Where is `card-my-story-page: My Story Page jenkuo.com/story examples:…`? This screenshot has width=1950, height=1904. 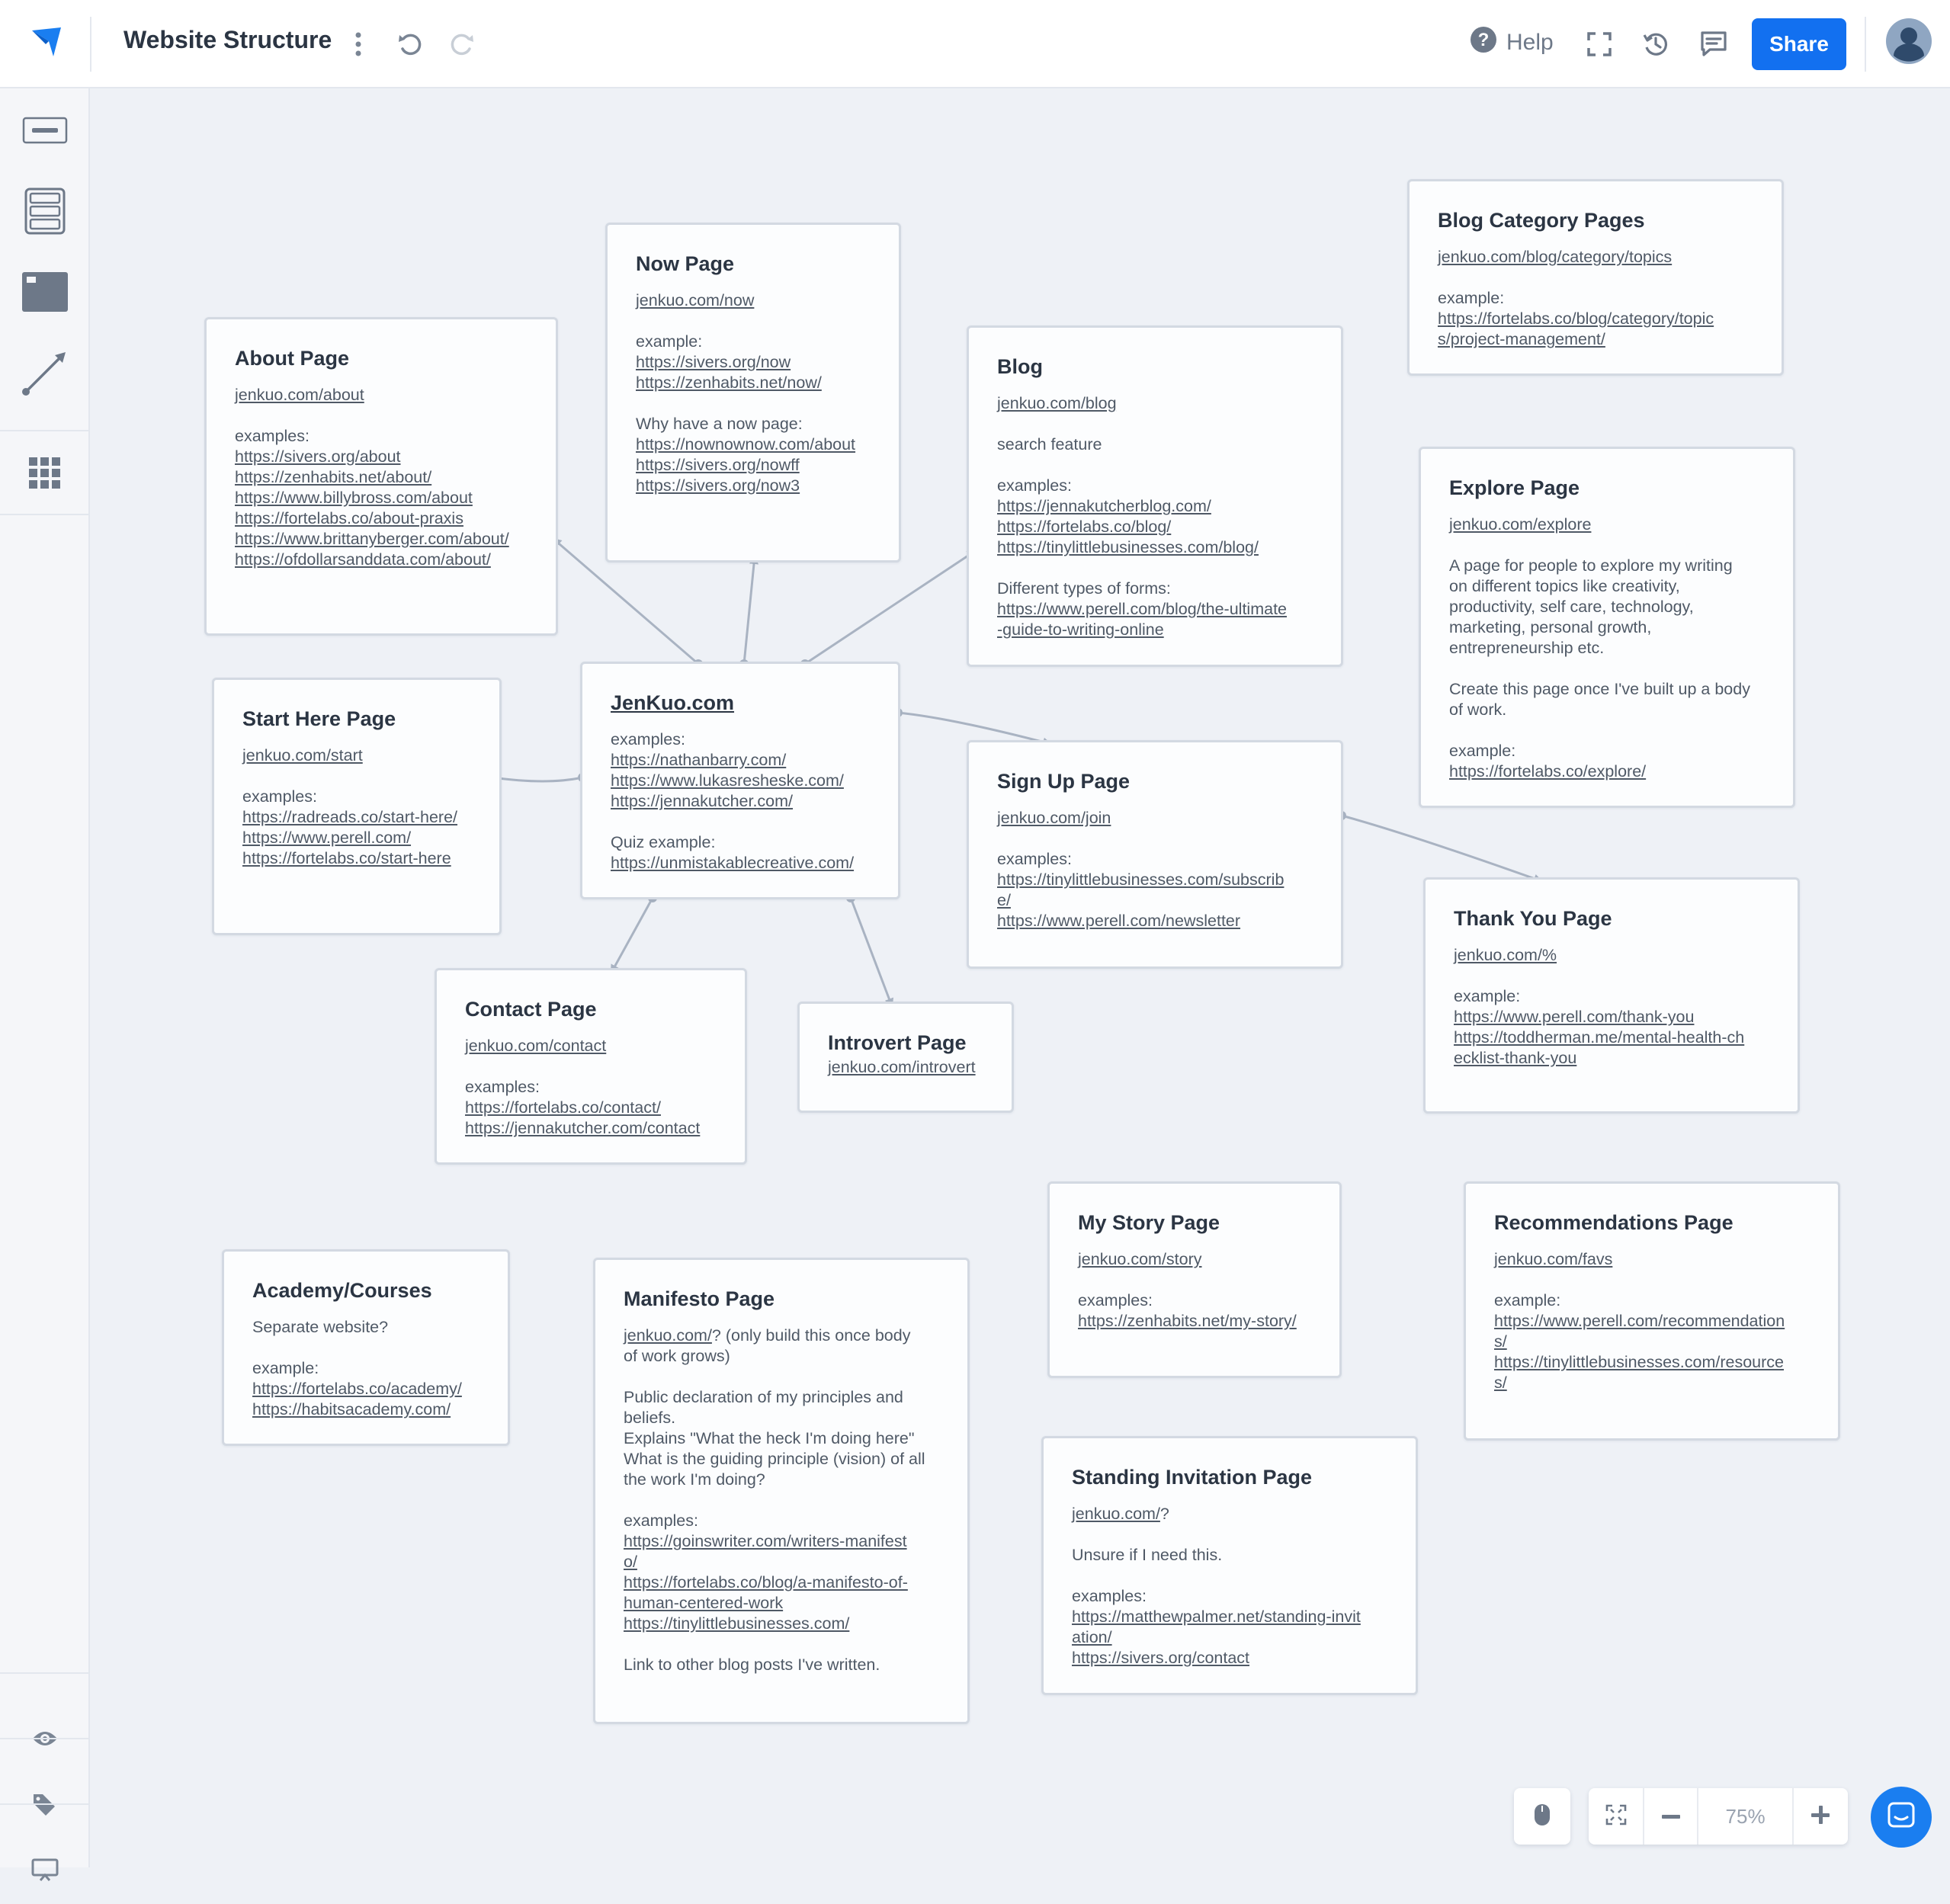 card-my-story-page: My Story Page jenkuo.com/story examples:… is located at coordinates (1194, 1280).